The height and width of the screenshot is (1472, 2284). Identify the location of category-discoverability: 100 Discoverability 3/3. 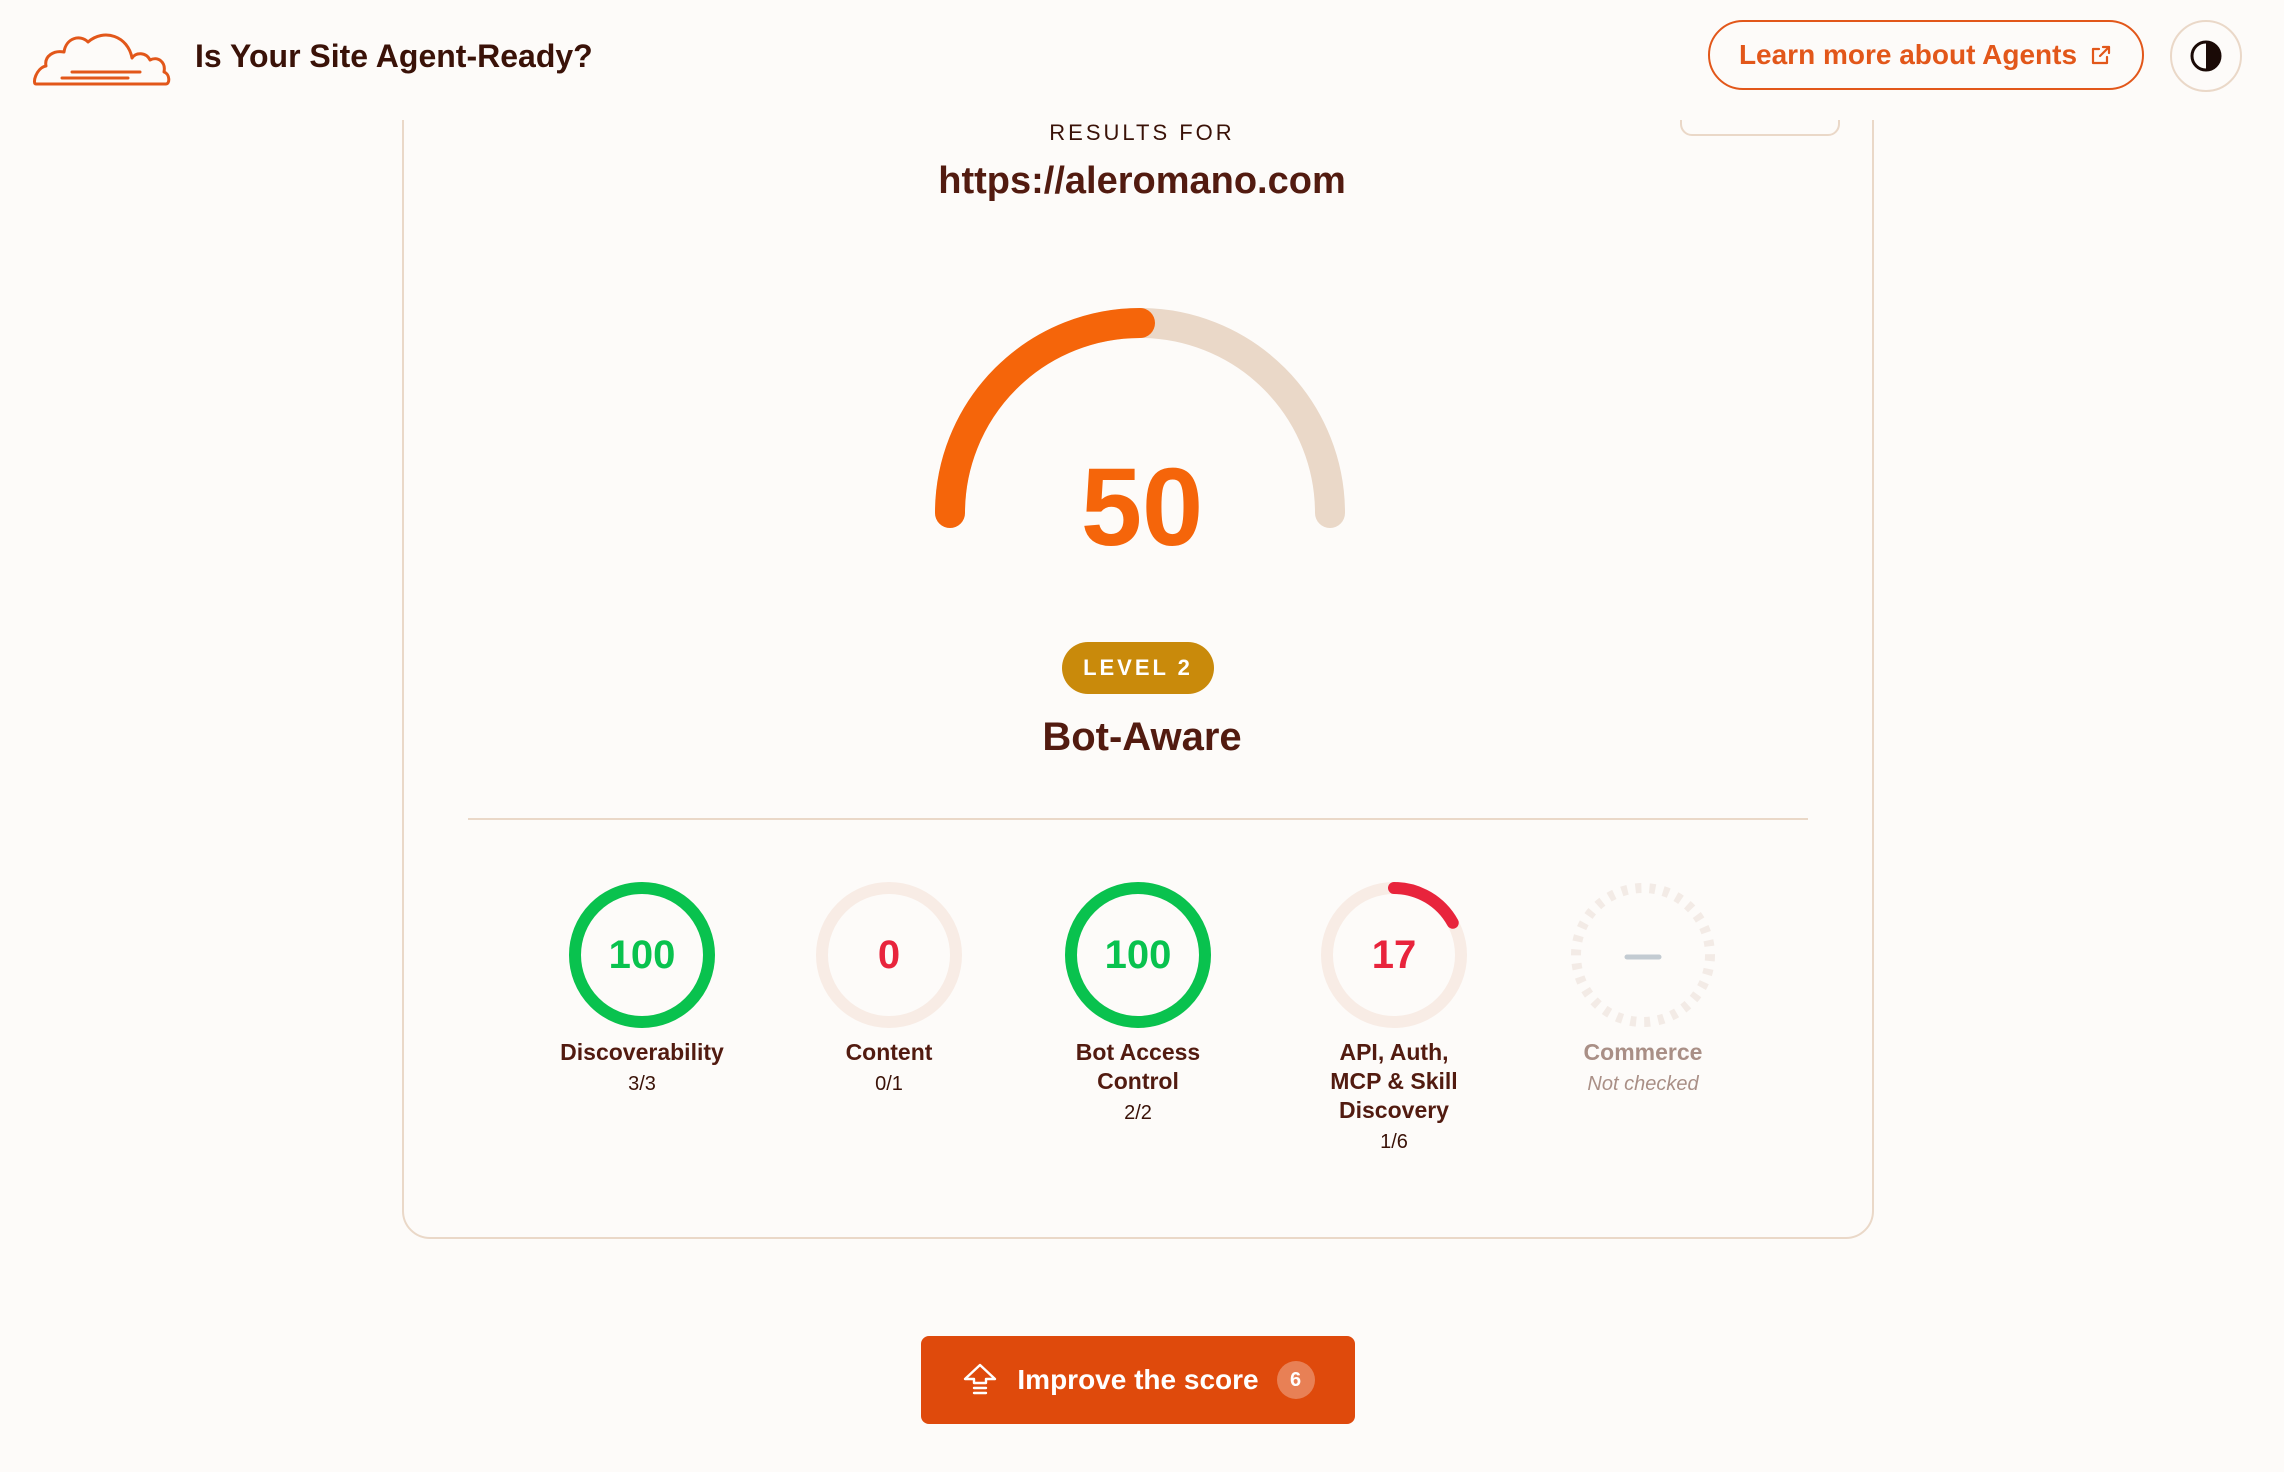
(642, 988).